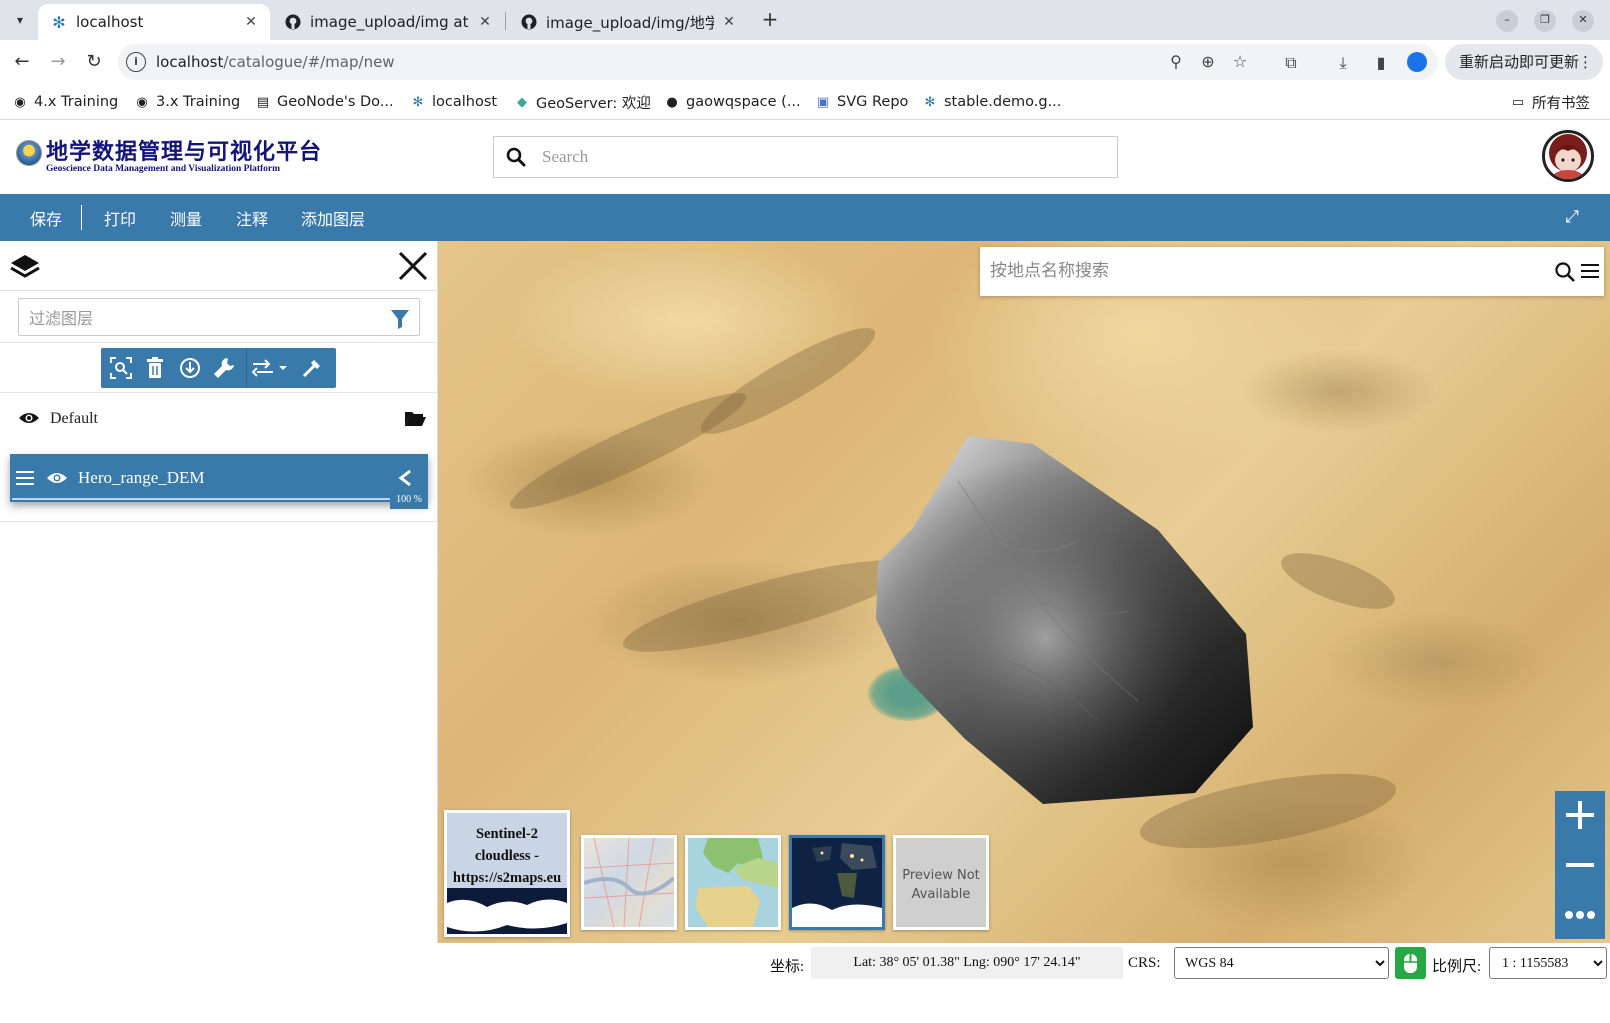 The width and height of the screenshot is (1610, 1023). I want to click on layer-group-default: Default, so click(219, 418).